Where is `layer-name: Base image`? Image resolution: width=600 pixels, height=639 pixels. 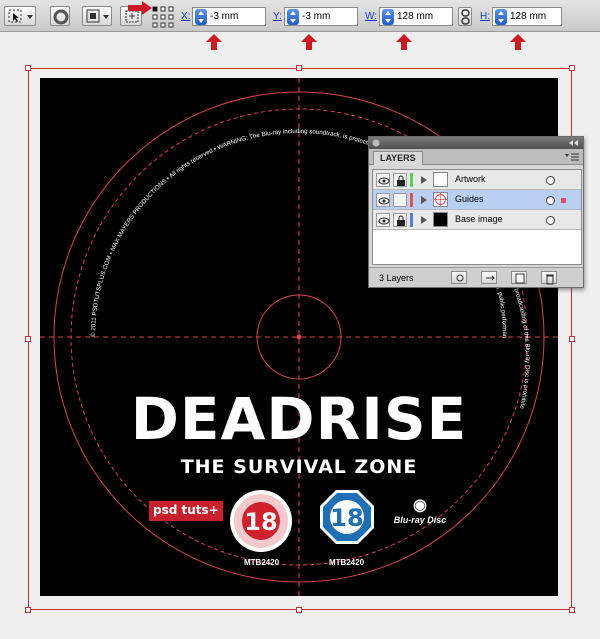
layer-name: Base image is located at coordinates (479, 219).